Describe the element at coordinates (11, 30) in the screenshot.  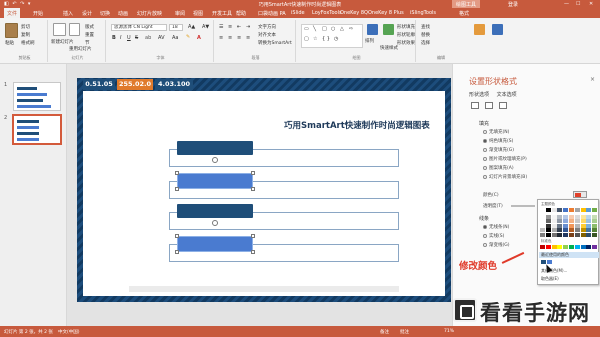
I see `paste-icon` at that location.